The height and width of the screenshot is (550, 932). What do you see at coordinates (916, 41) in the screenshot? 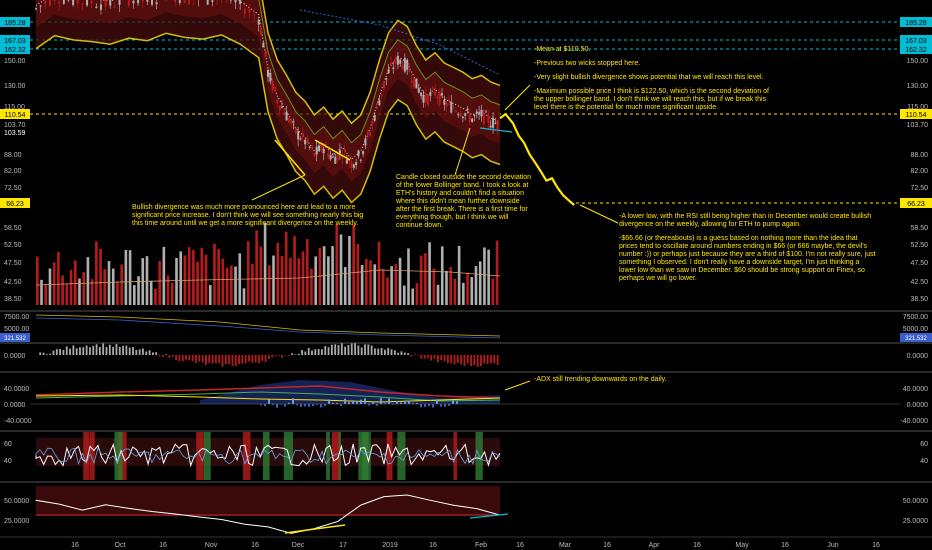
I see `price-tag-label: 167.03` at bounding box center [916, 41].